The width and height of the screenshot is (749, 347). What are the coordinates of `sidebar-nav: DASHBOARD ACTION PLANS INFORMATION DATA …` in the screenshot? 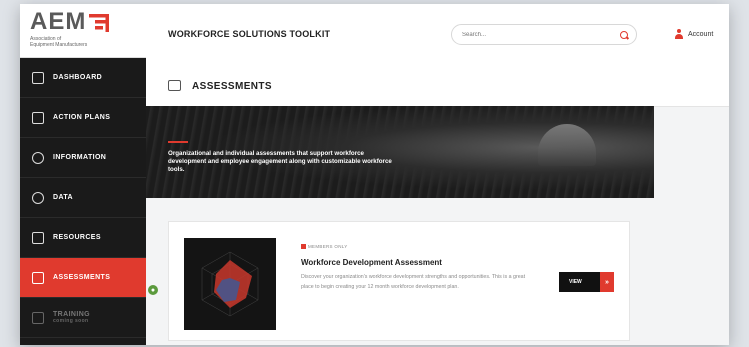 It's located at (83, 198).